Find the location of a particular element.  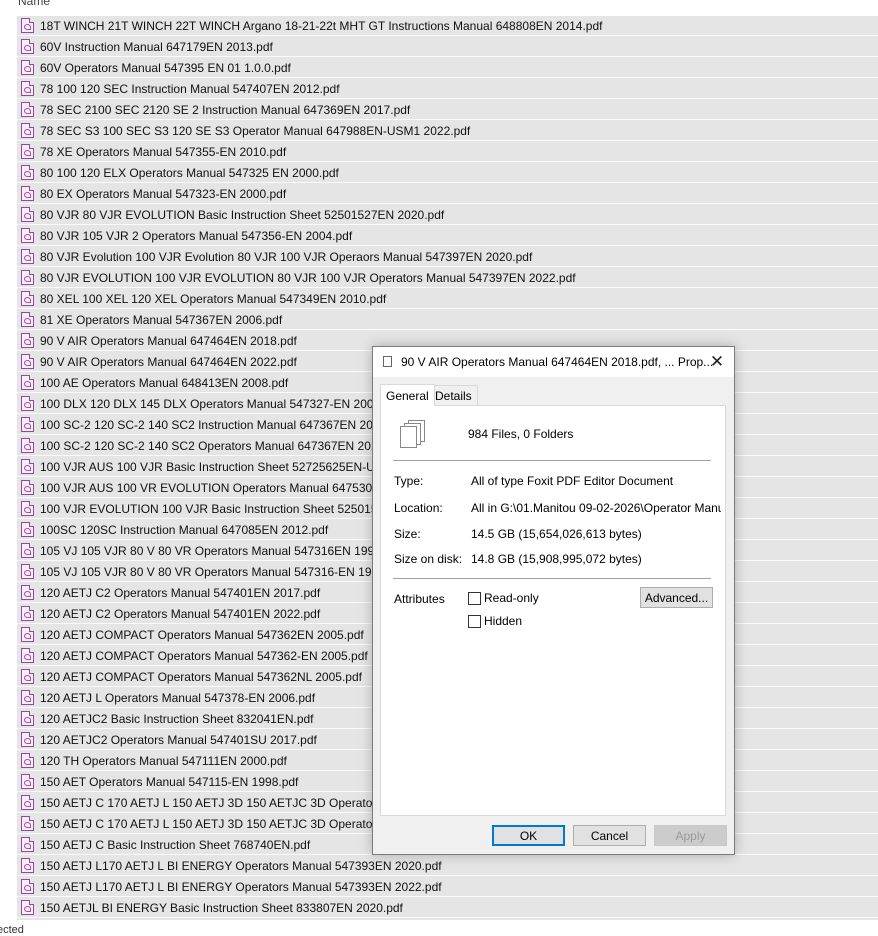

size-on-disk-label: Size on disk: is located at coordinates (428, 559).